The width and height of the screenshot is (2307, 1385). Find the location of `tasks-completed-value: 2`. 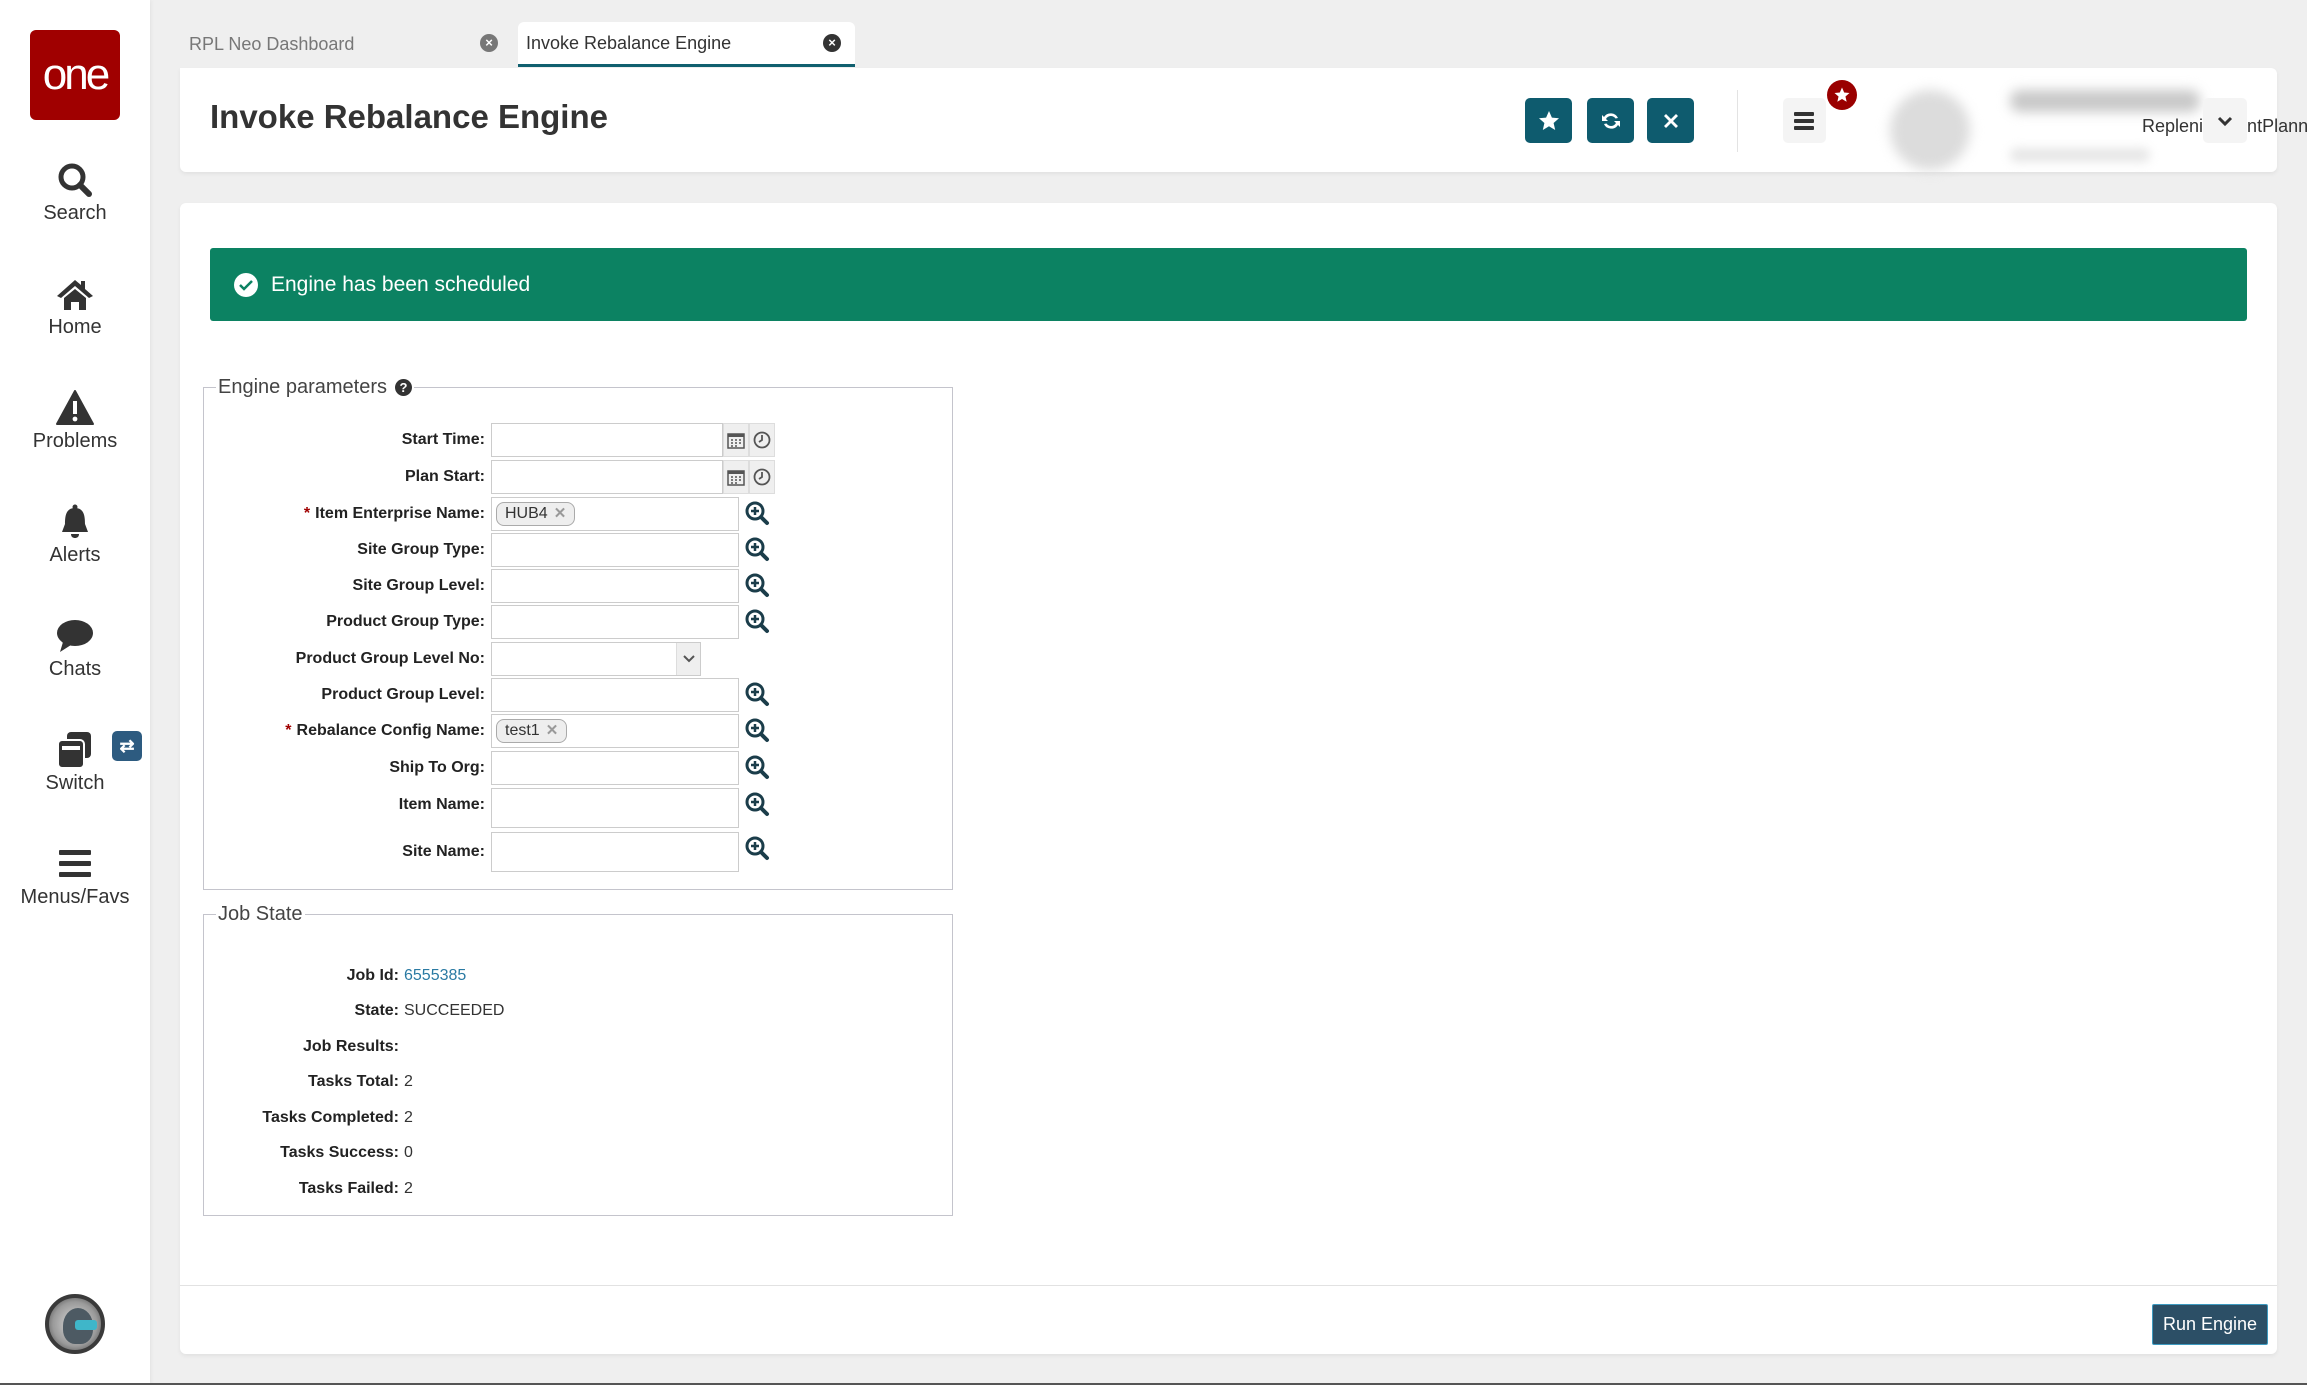

tasks-completed-value: 2 is located at coordinates (408, 1117).